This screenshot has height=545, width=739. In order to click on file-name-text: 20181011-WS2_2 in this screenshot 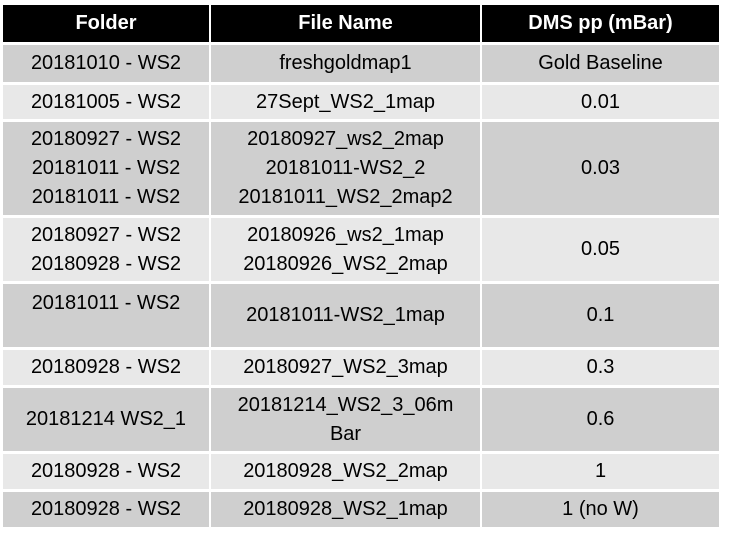, I will do `click(345, 168)`.